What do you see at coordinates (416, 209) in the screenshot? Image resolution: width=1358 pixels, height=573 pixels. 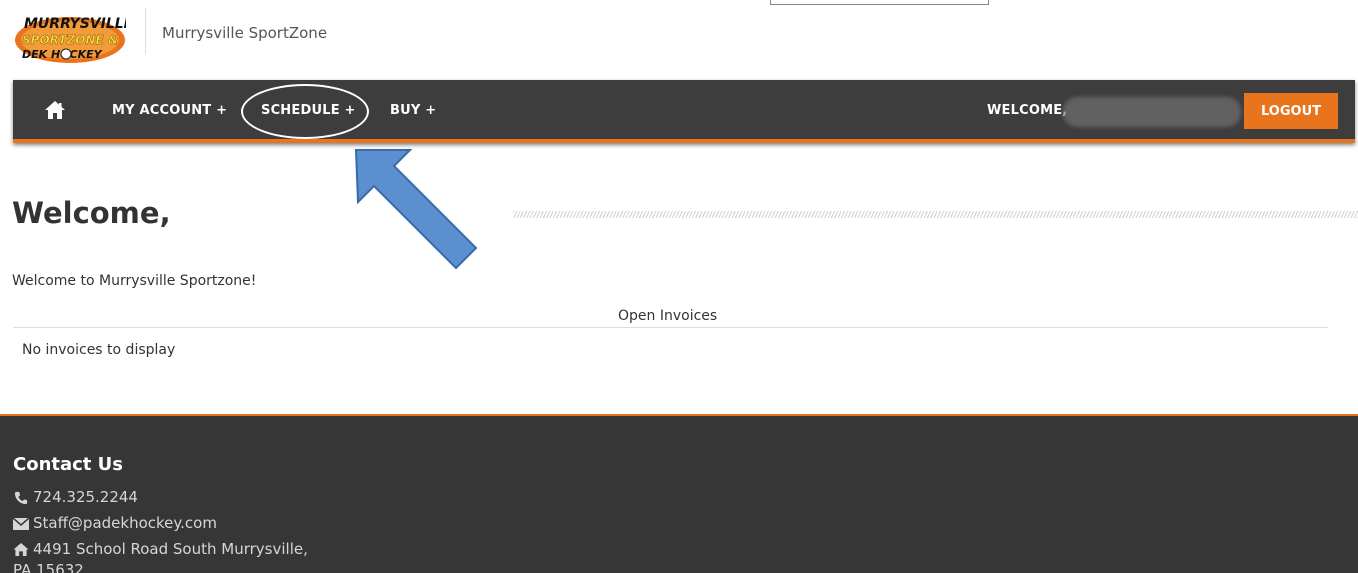 I see `annotation-arrow-icon` at bounding box center [416, 209].